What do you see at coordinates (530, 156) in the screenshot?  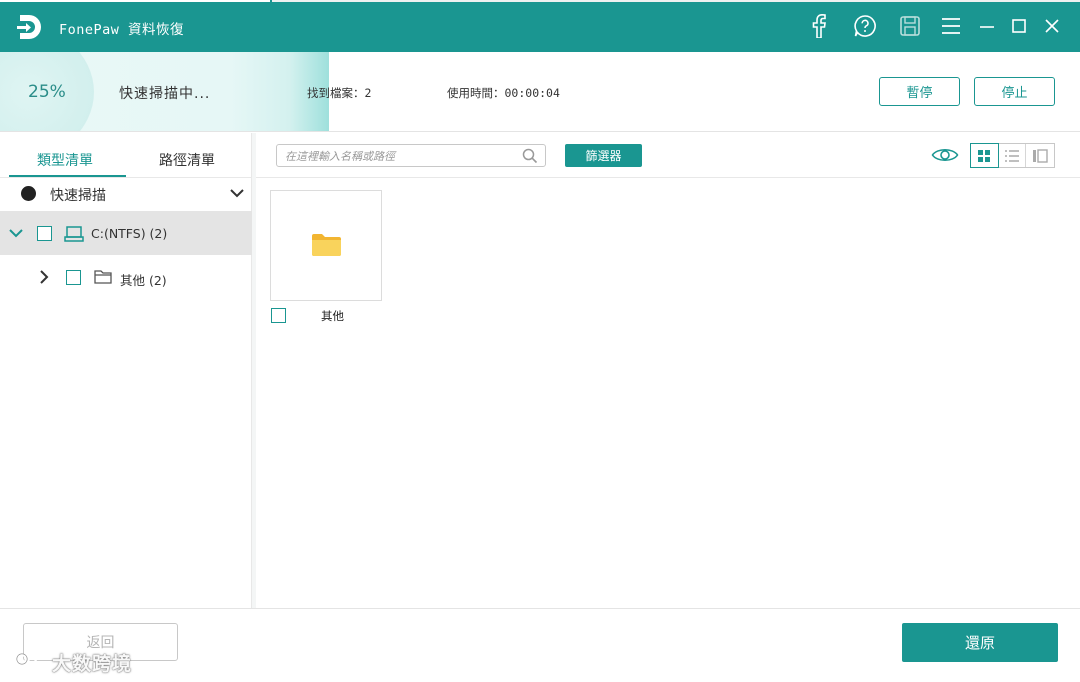 I see `search-icon` at bounding box center [530, 156].